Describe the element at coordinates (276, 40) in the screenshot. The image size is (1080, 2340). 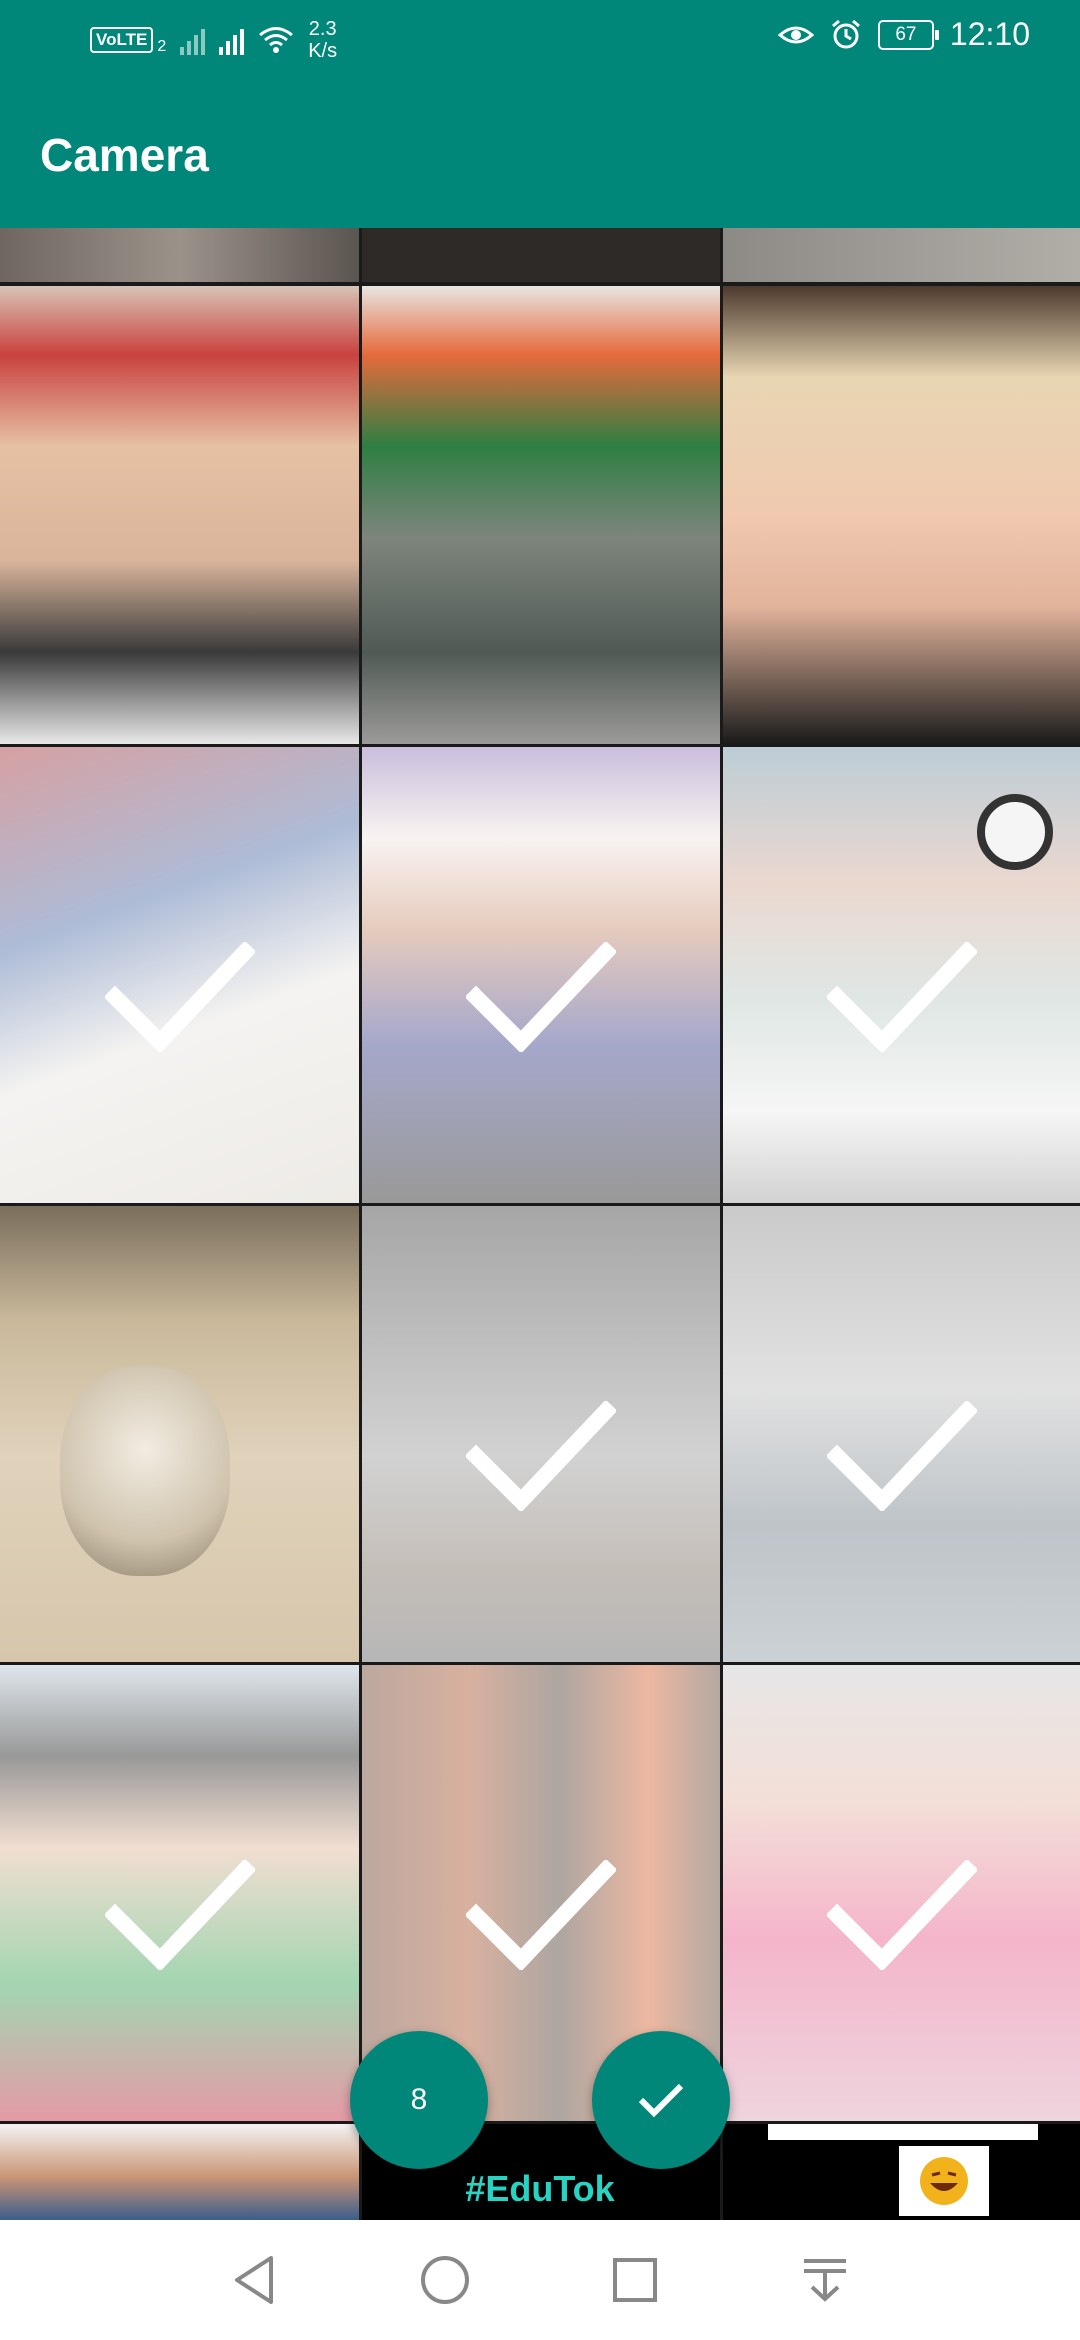
I see `wifi-icon` at that location.